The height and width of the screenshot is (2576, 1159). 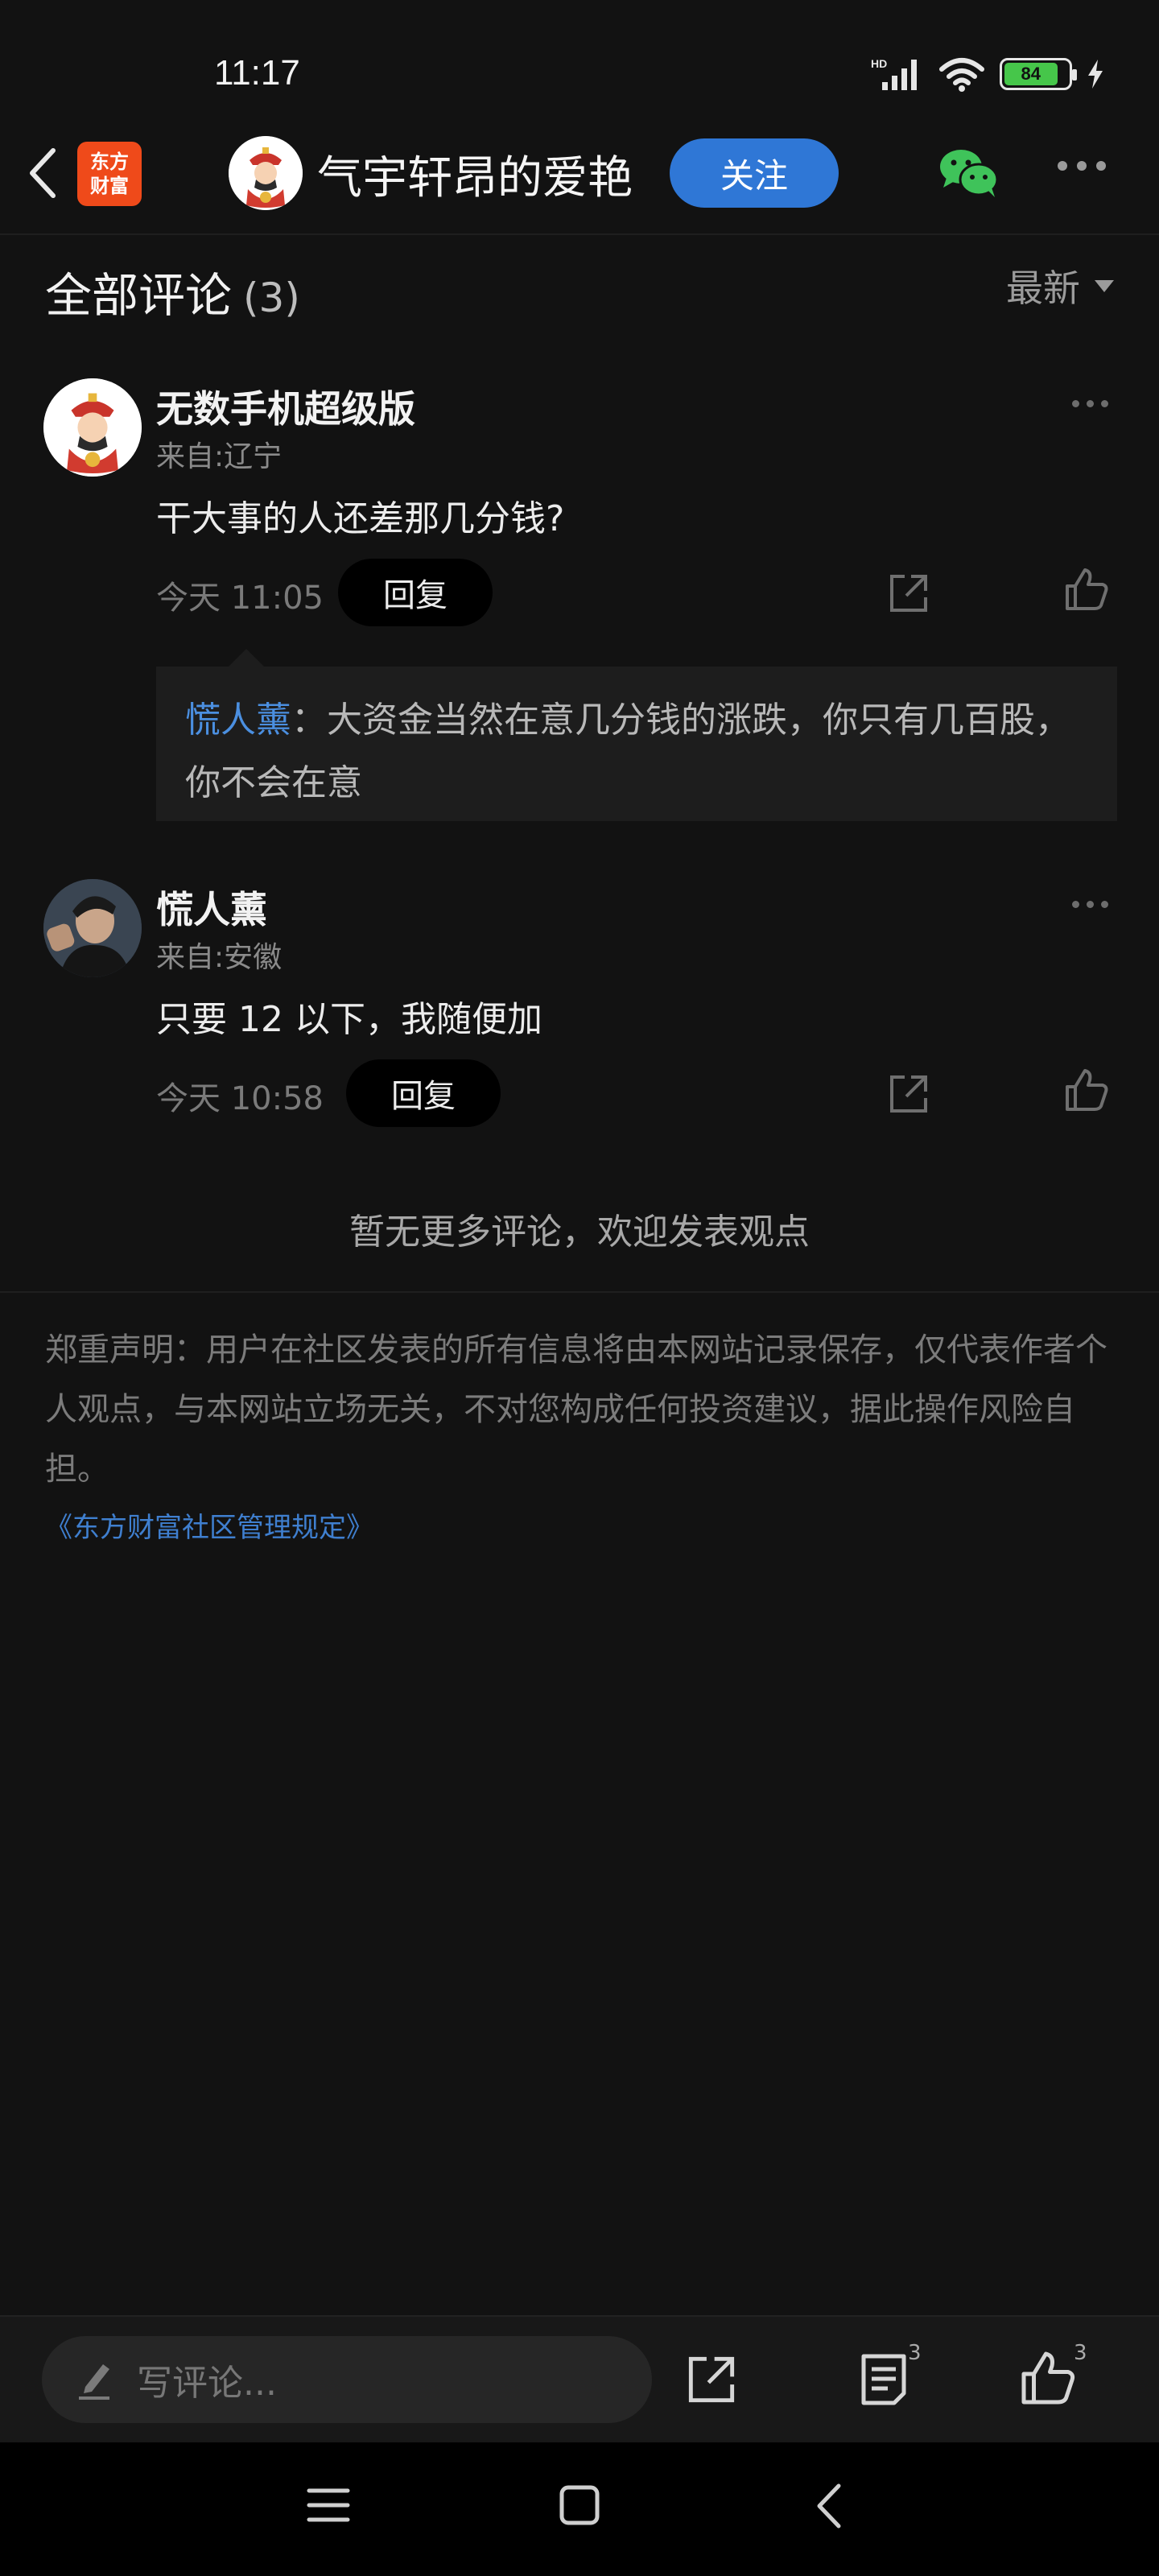 What do you see at coordinates (349, 1019) in the screenshot?
I see `comment-text: 只要 12 以下，我随便加` at bounding box center [349, 1019].